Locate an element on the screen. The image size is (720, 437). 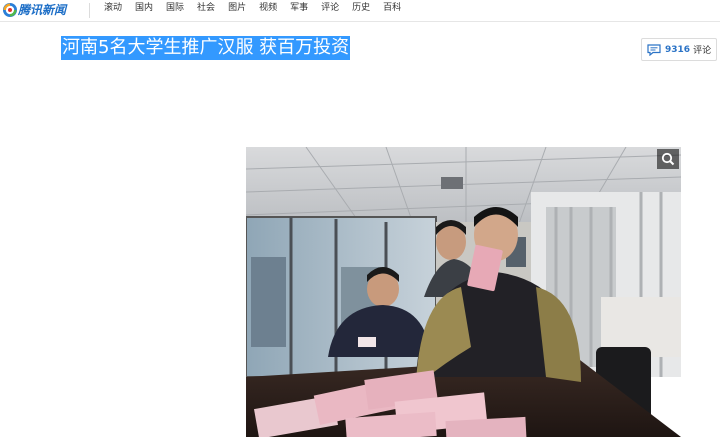
nav-item-military: 军事 is located at coordinates (299, 10).